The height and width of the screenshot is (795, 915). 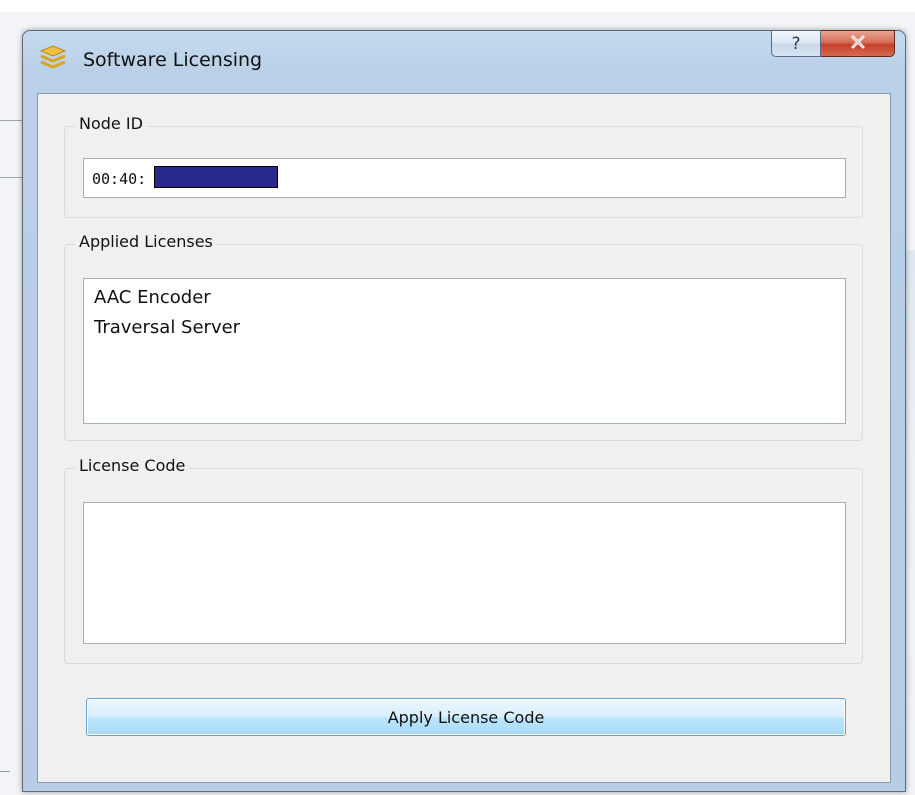 I want to click on close-icon, so click(x=858, y=43).